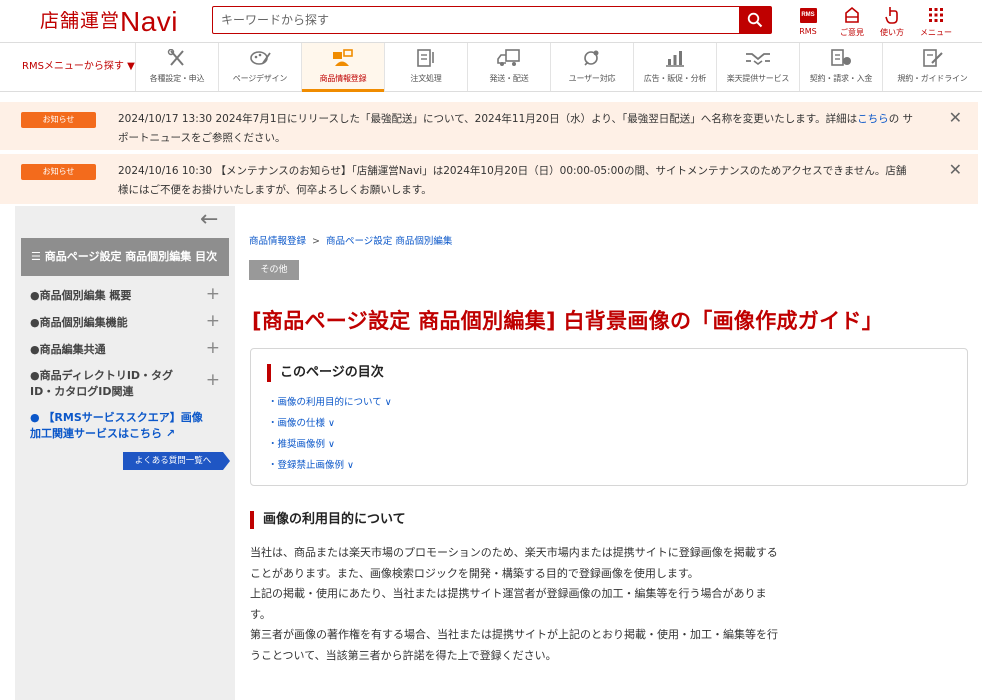  I want to click on search-icon, so click(755, 20).